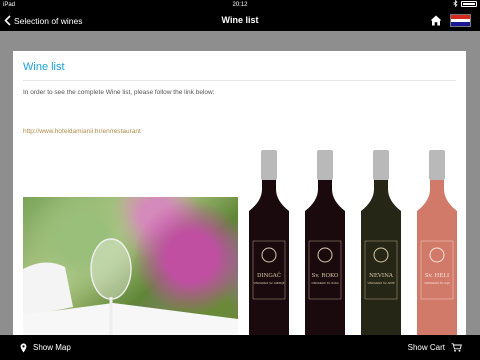 The height and width of the screenshot is (360, 480). I want to click on status-time: 20:12, so click(240, 5).